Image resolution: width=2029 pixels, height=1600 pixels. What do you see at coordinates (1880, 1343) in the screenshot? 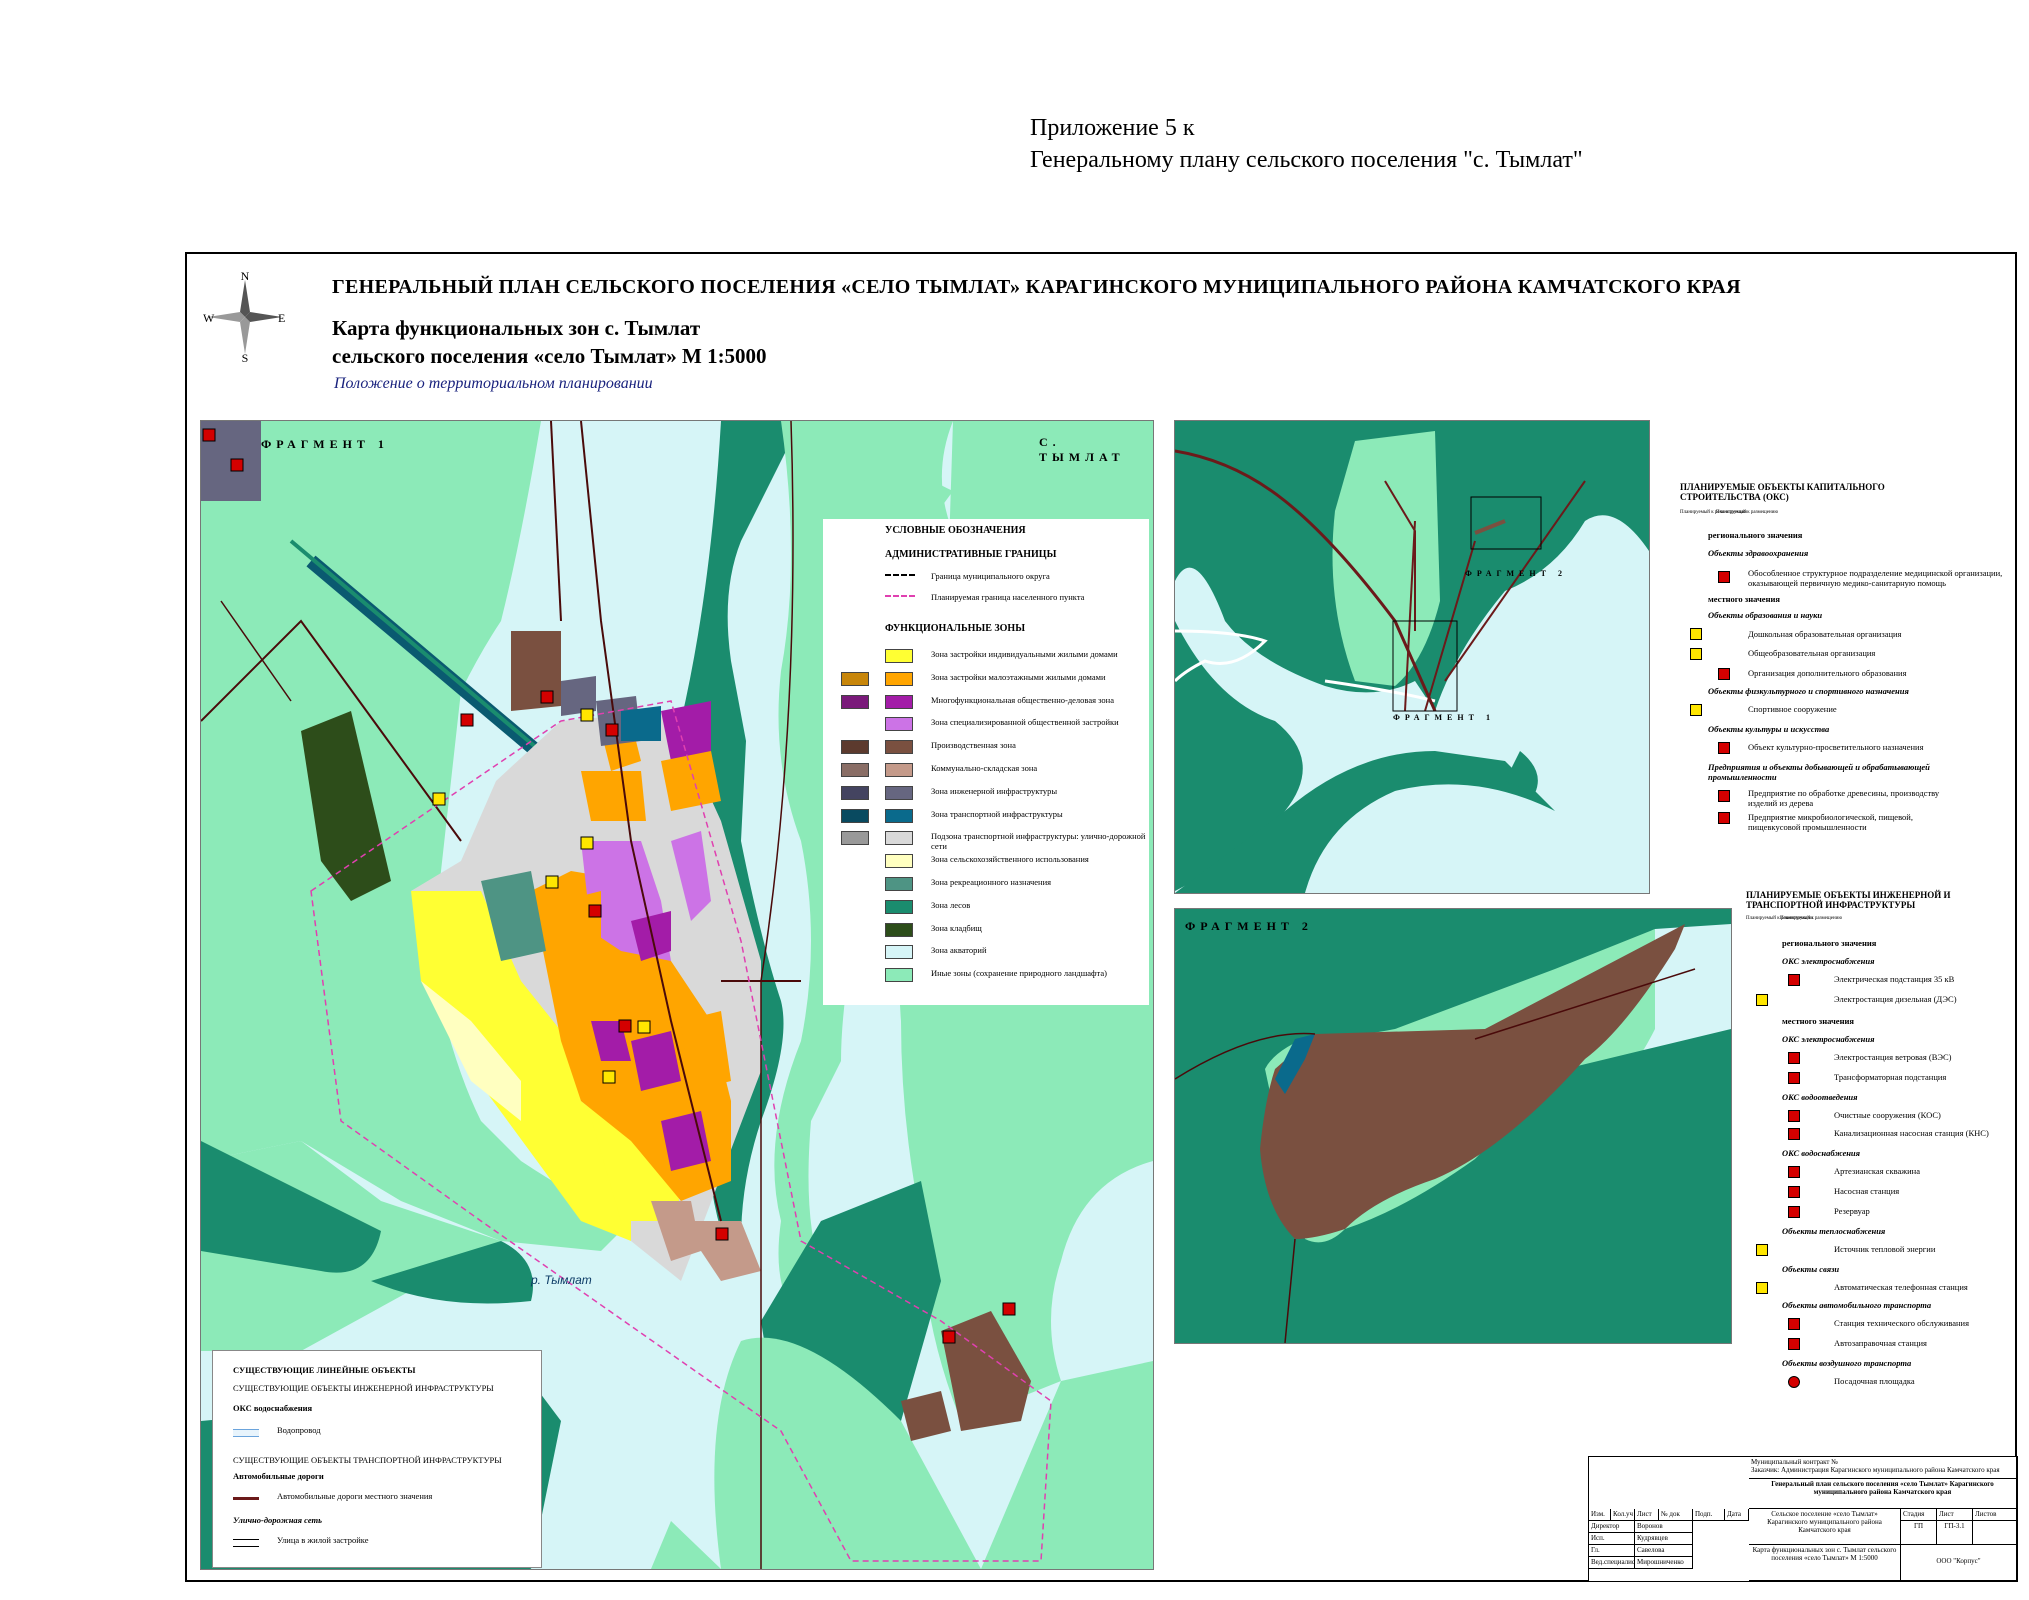
I see `eng-auto-1: Автозаправочная станция` at bounding box center [1880, 1343].